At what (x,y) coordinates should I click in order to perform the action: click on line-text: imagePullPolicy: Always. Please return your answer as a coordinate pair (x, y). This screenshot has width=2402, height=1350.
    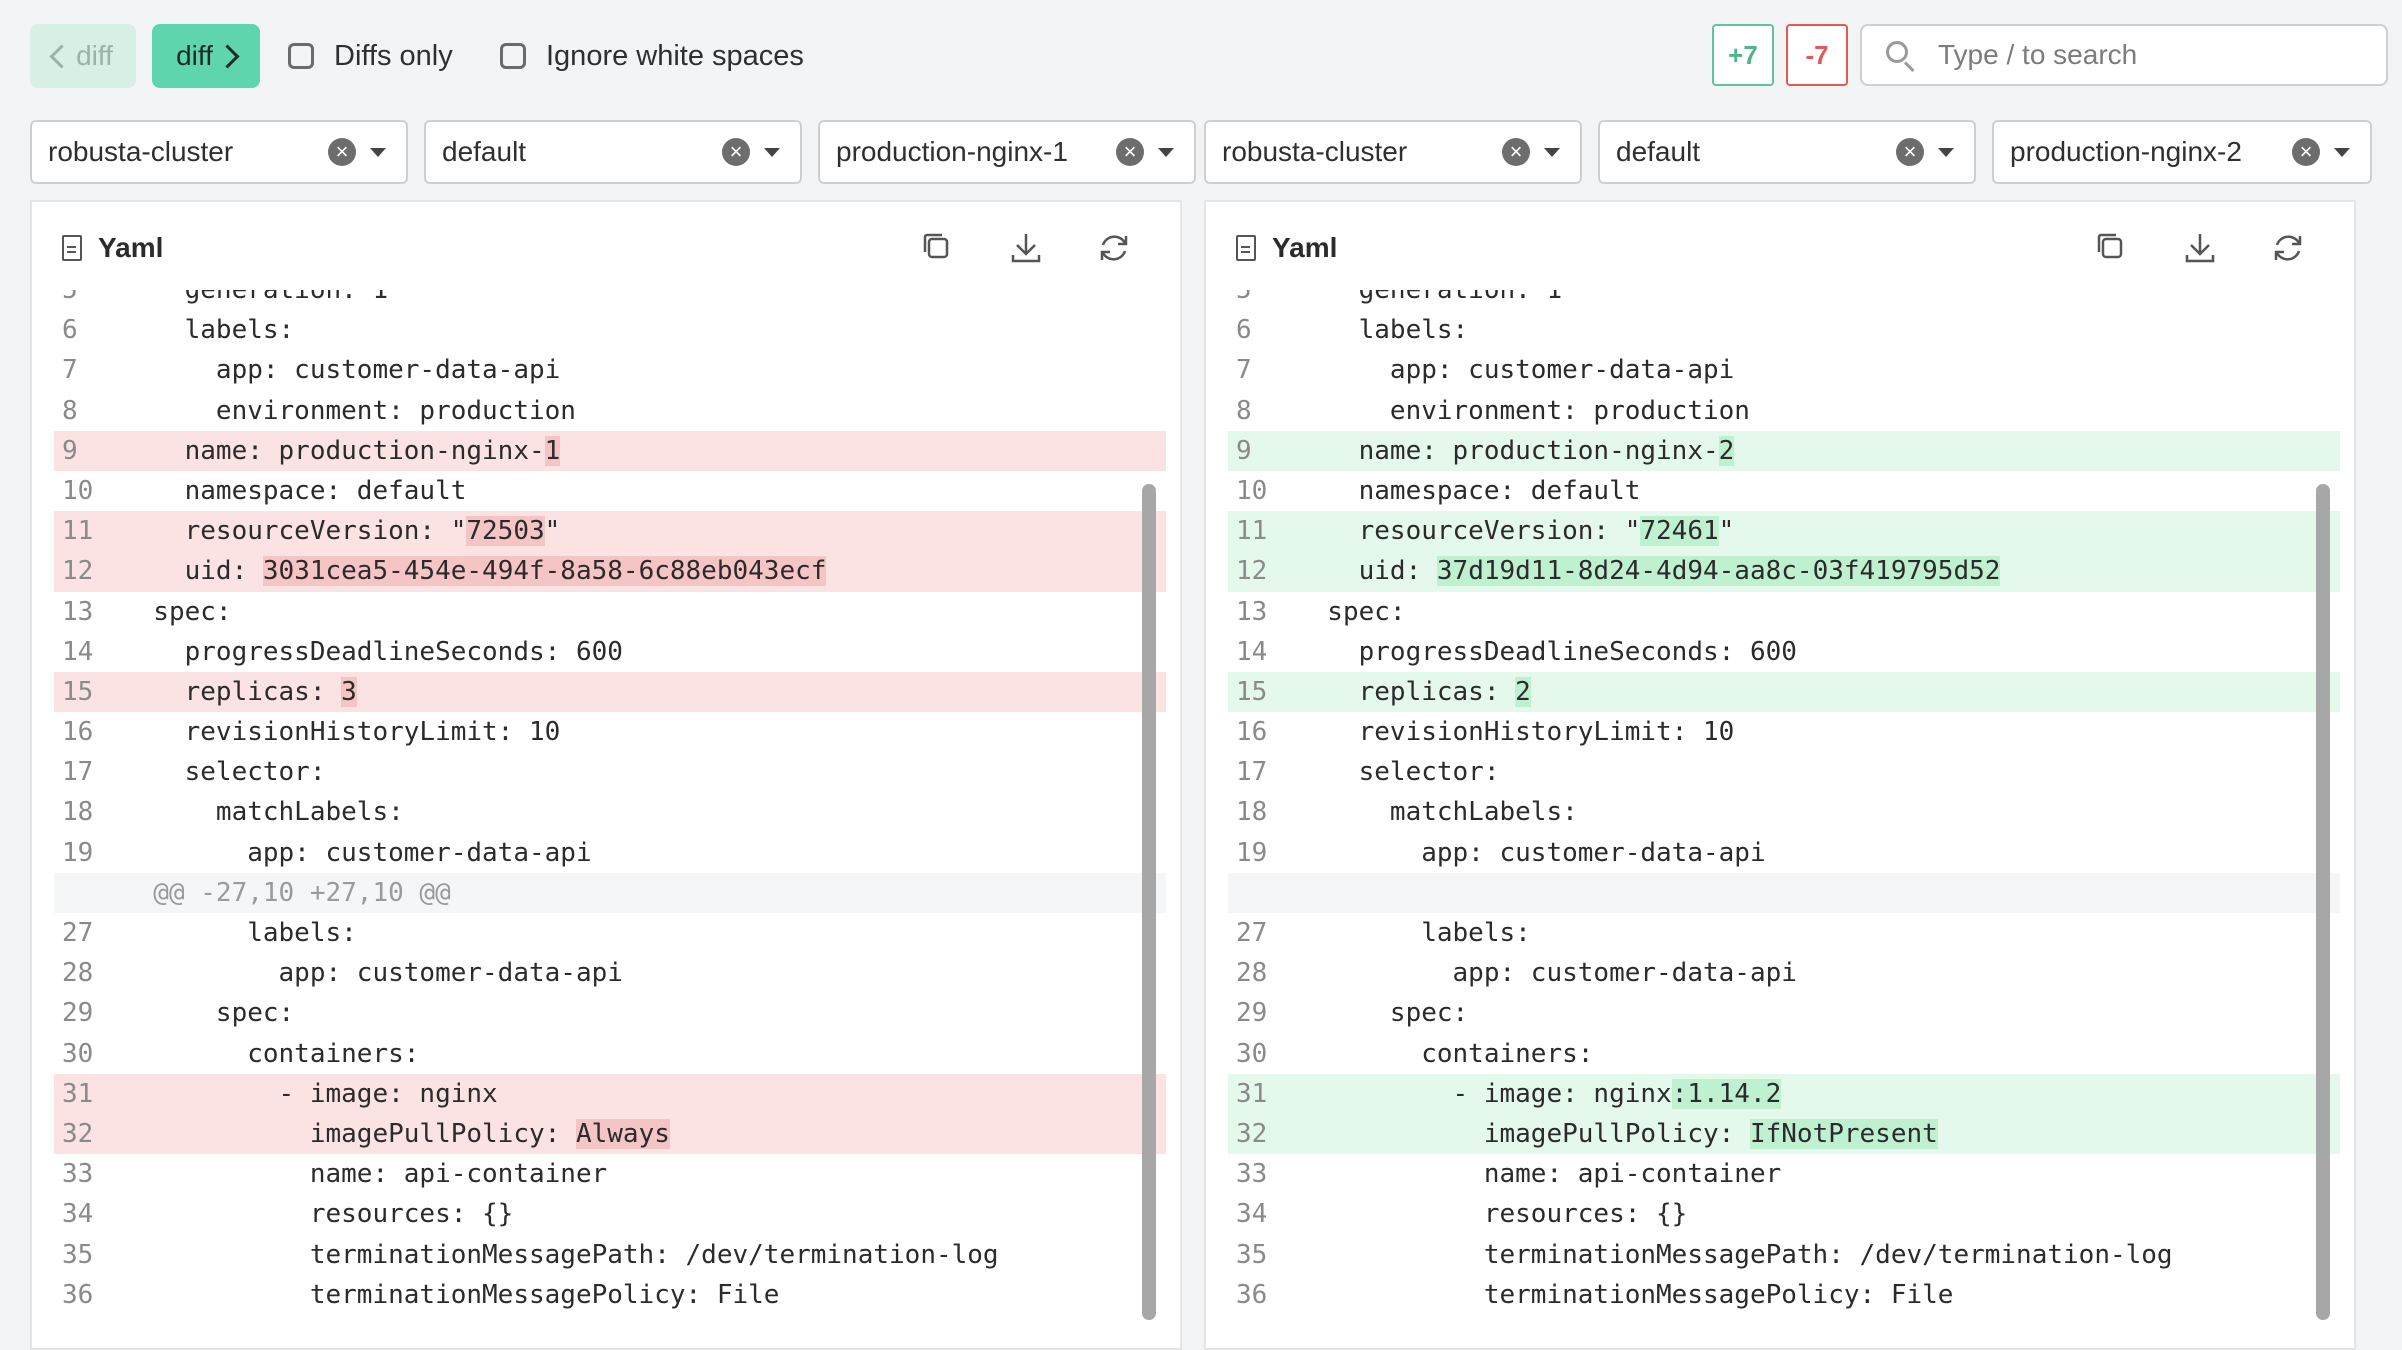
    Looking at the image, I should click on (644, 1134).